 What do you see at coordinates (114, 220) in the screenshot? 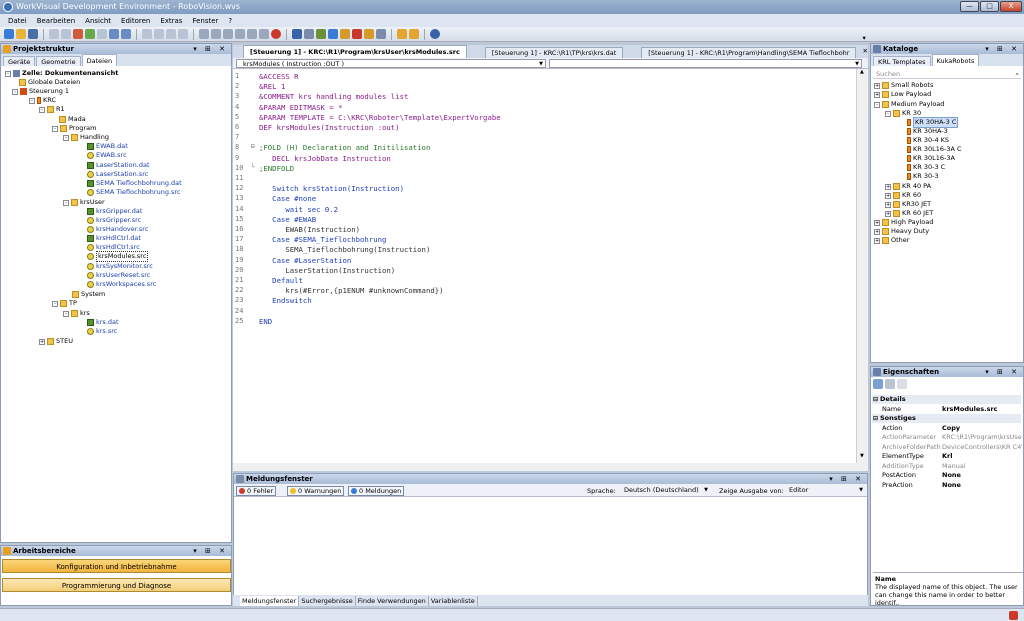
I see `tree-file: krsGripper.src` at bounding box center [114, 220].